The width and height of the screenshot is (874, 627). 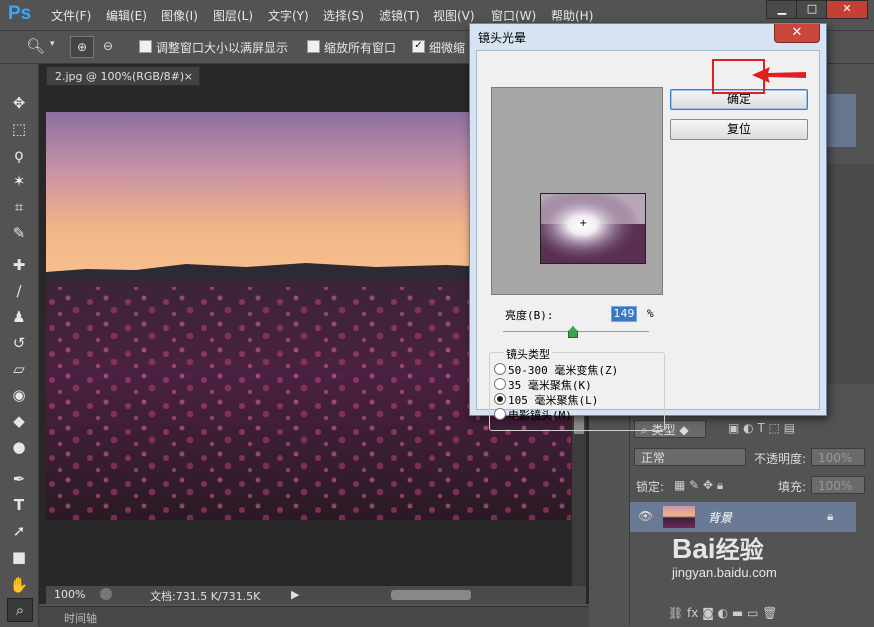 I want to click on zoom-level: 100%, so click(x=69, y=594).